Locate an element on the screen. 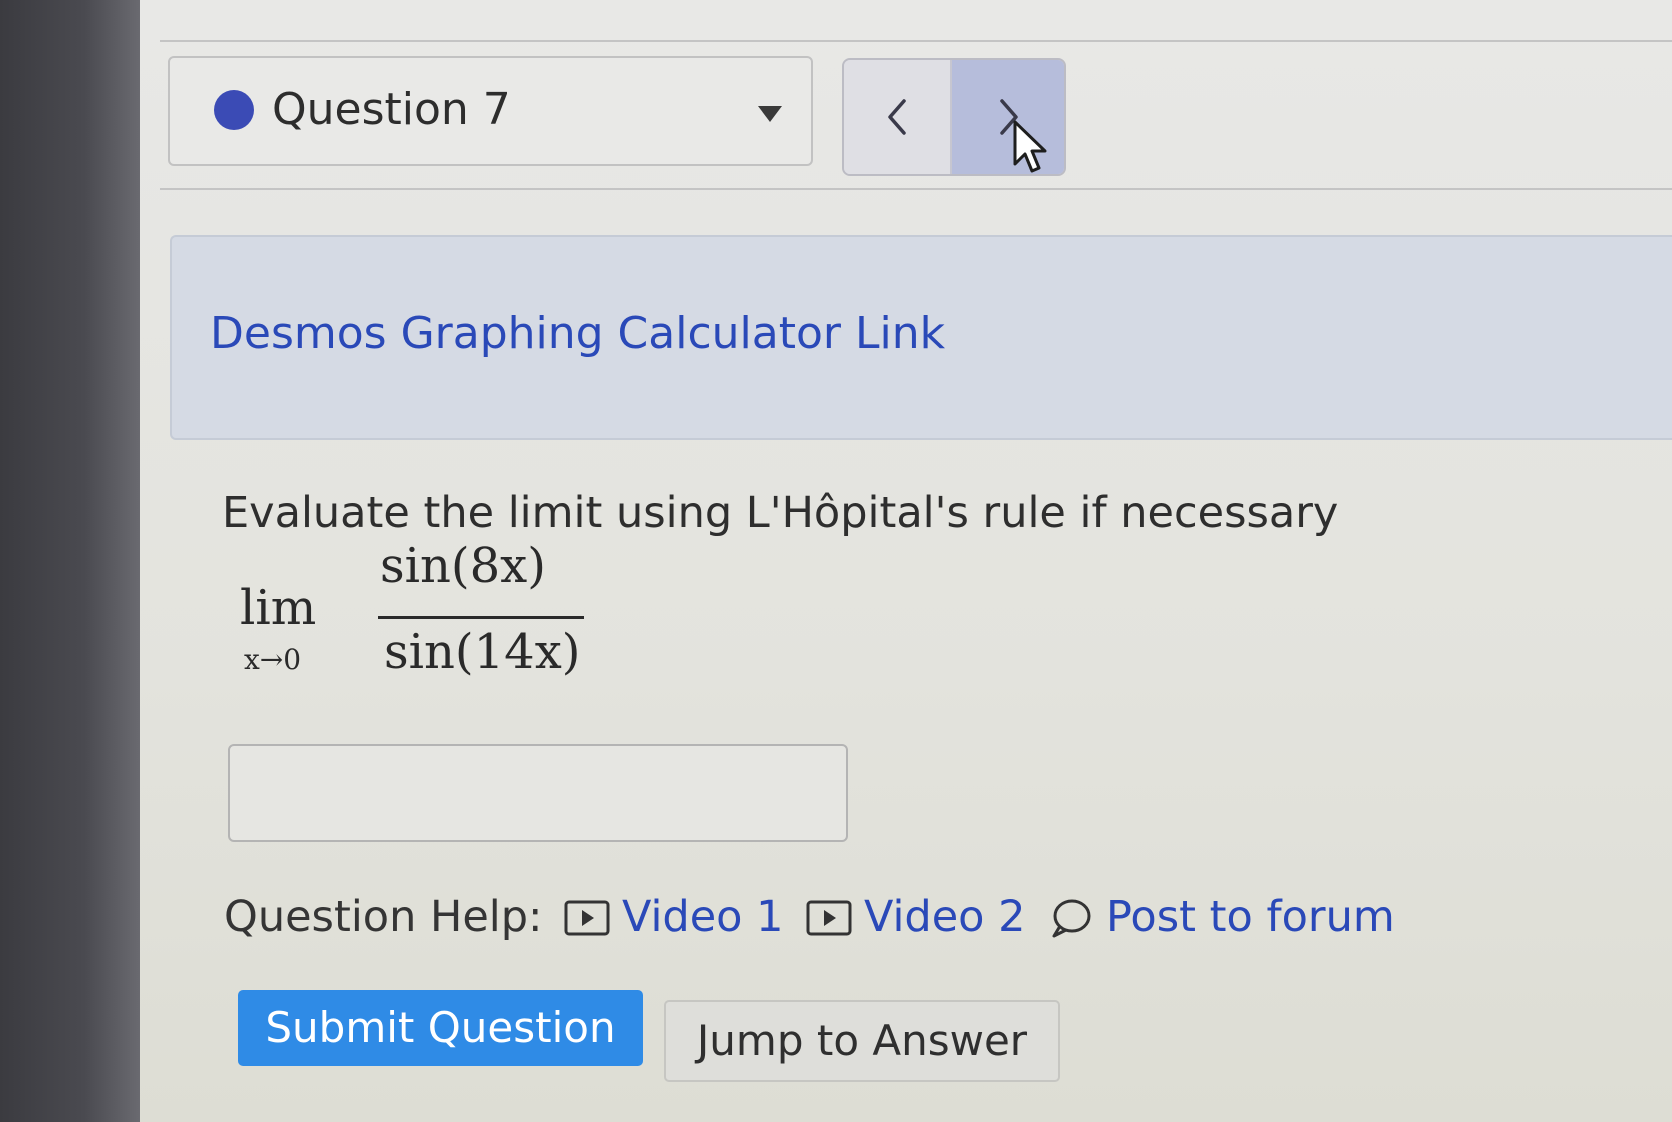 This screenshot has width=1672, height=1122. question-select-label: Question 7 is located at coordinates (391, 109).